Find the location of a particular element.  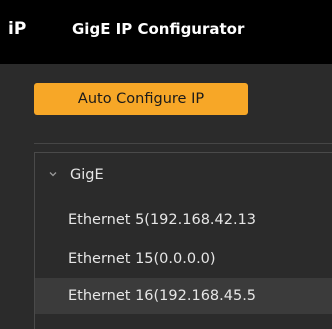

tree-group-gige: GigE is located at coordinates (76, 179).